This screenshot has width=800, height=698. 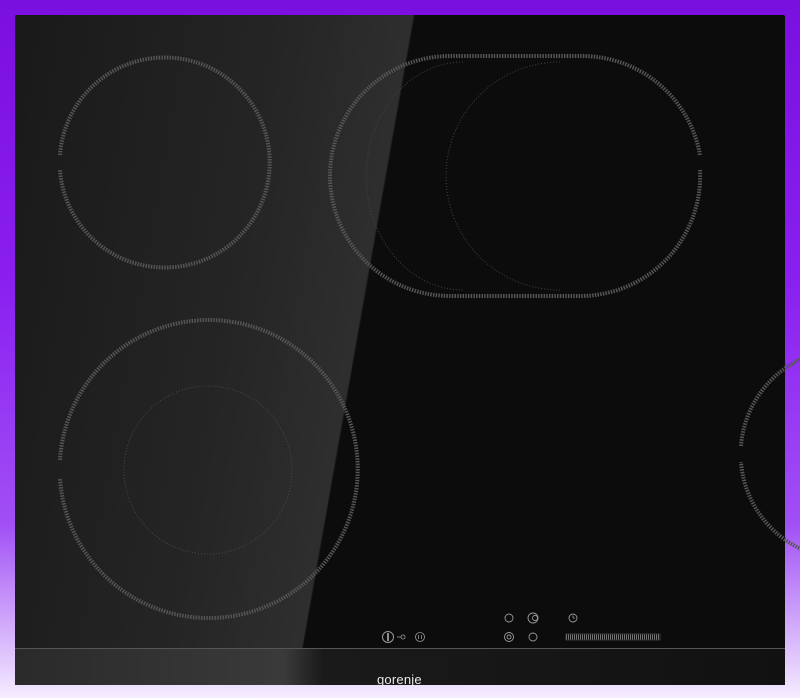 I want to click on power-icon, so click(x=388, y=637).